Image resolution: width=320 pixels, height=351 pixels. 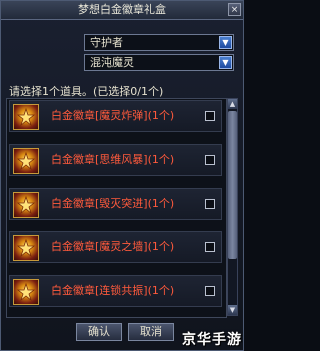 I want to click on window-title: 梦想白金徽章礼盒, so click(x=122, y=9).